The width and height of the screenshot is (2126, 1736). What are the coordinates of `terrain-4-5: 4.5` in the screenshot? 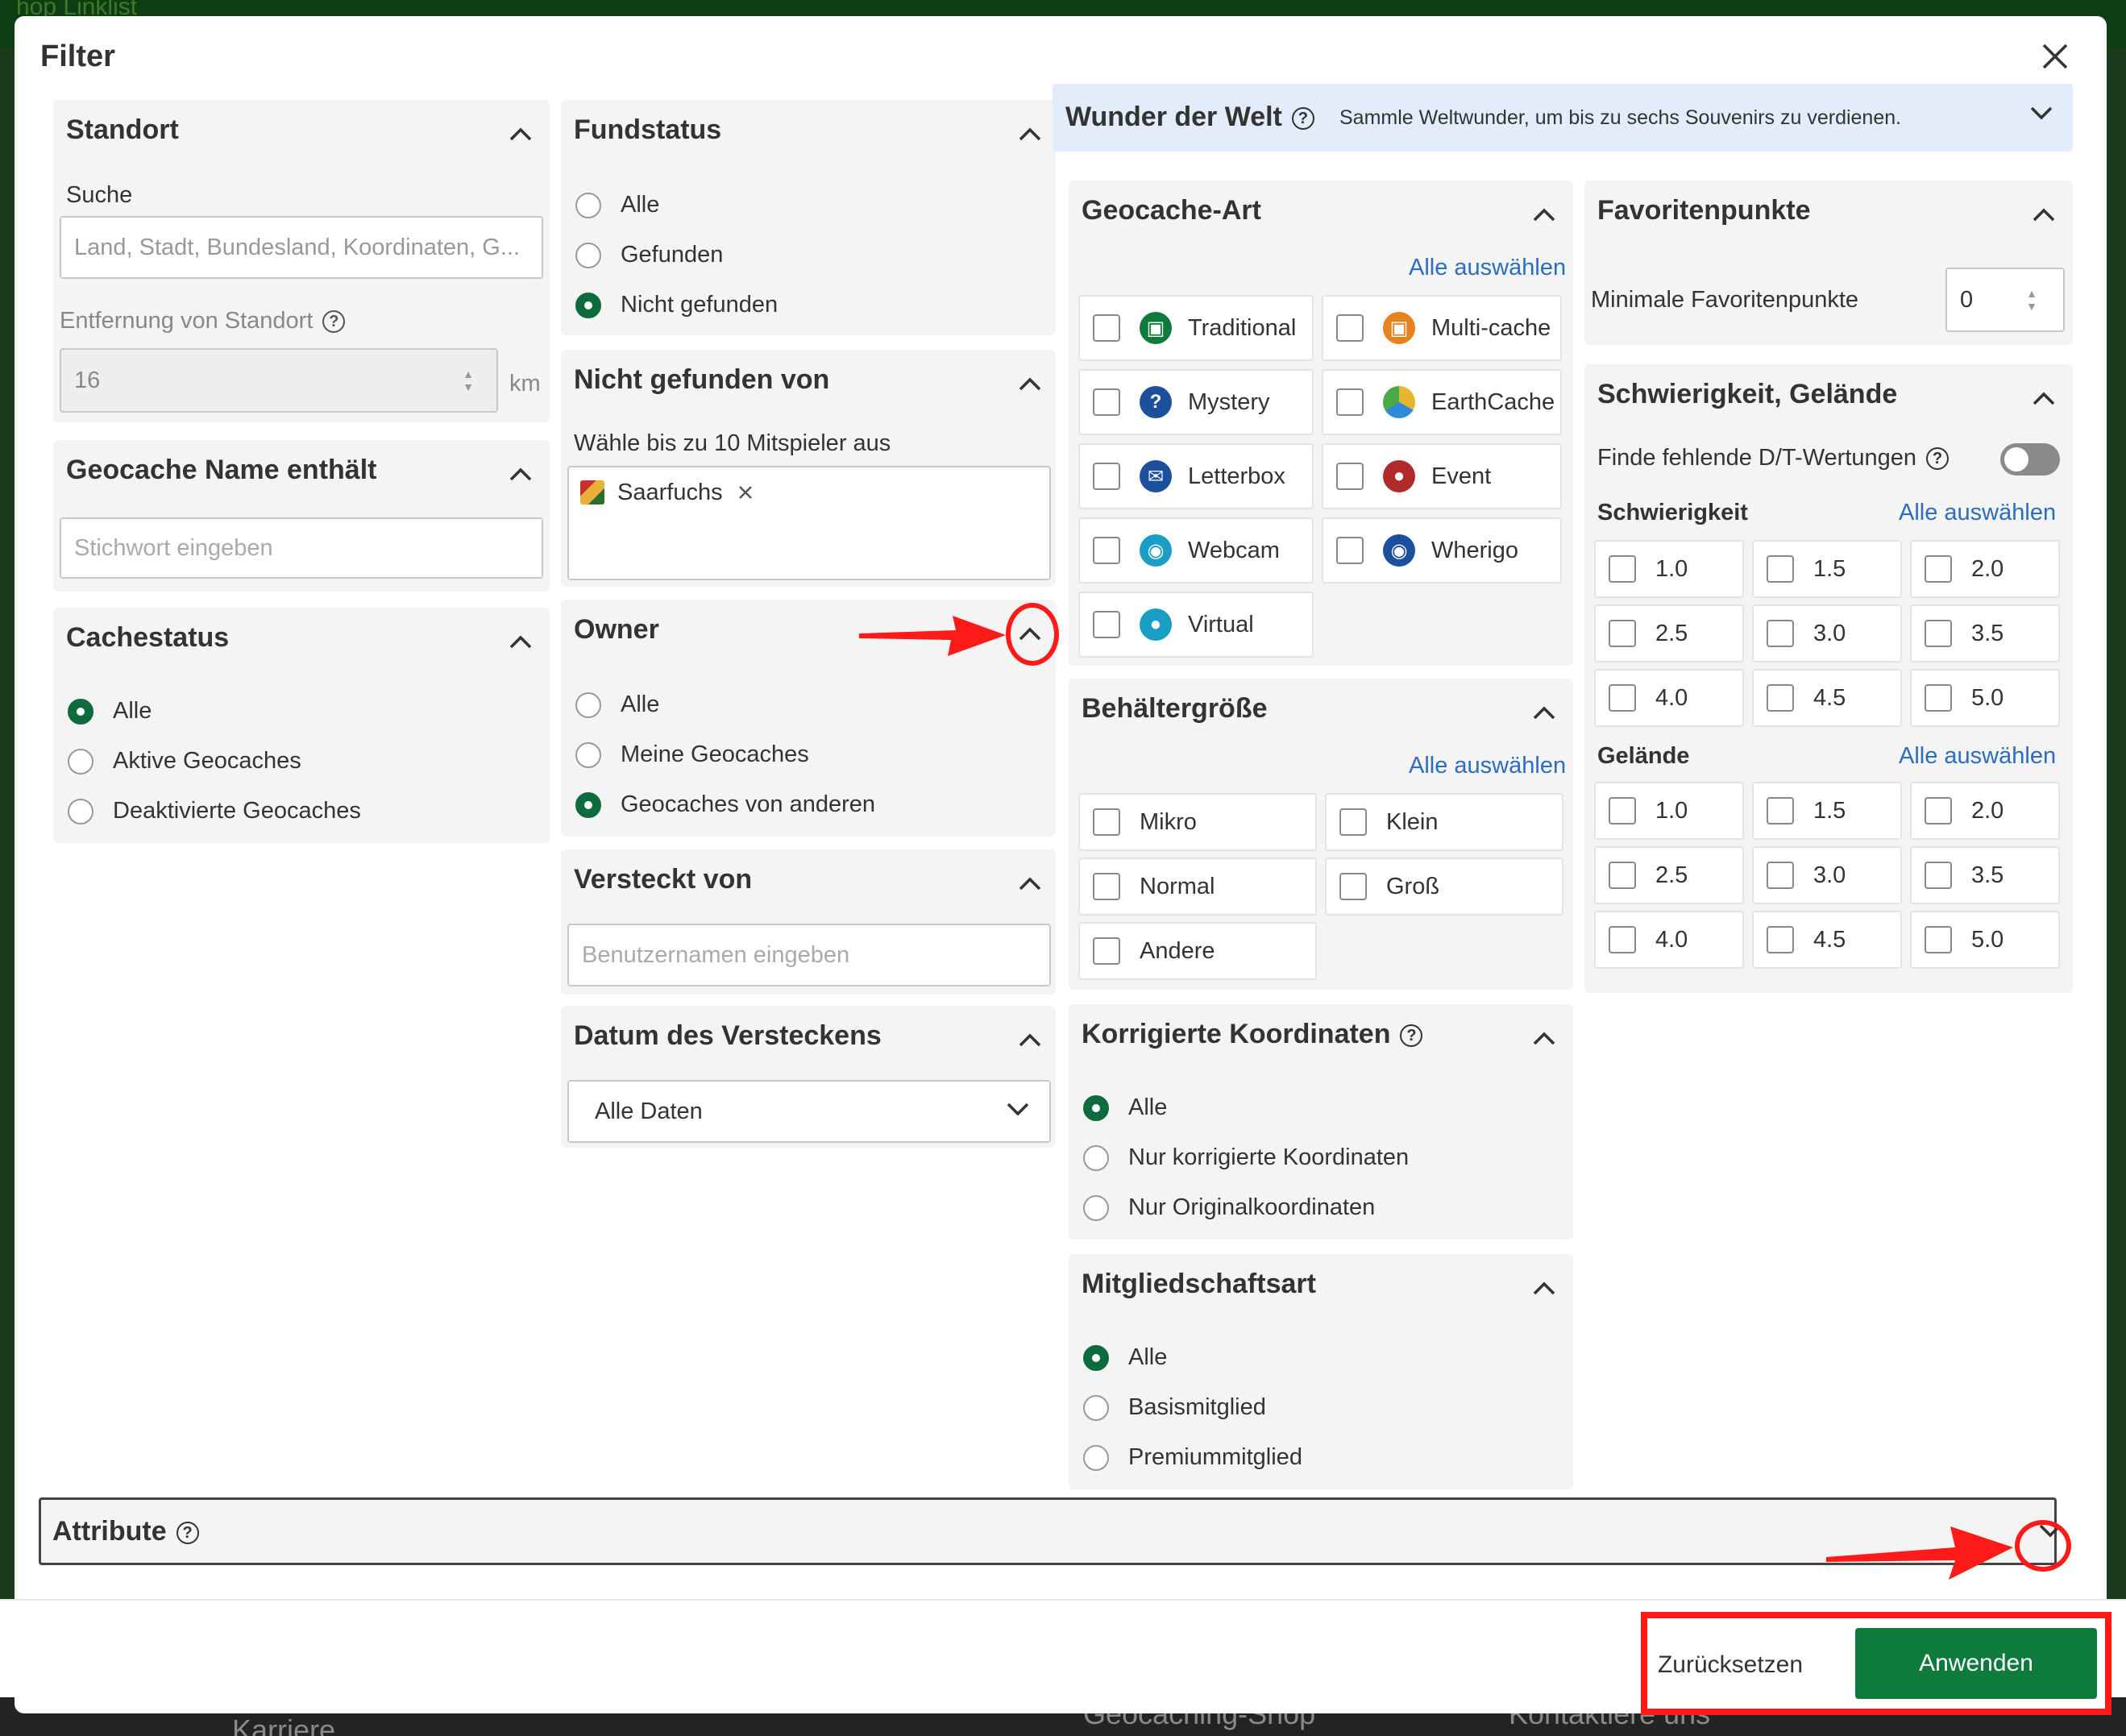 It's located at (1827, 940).